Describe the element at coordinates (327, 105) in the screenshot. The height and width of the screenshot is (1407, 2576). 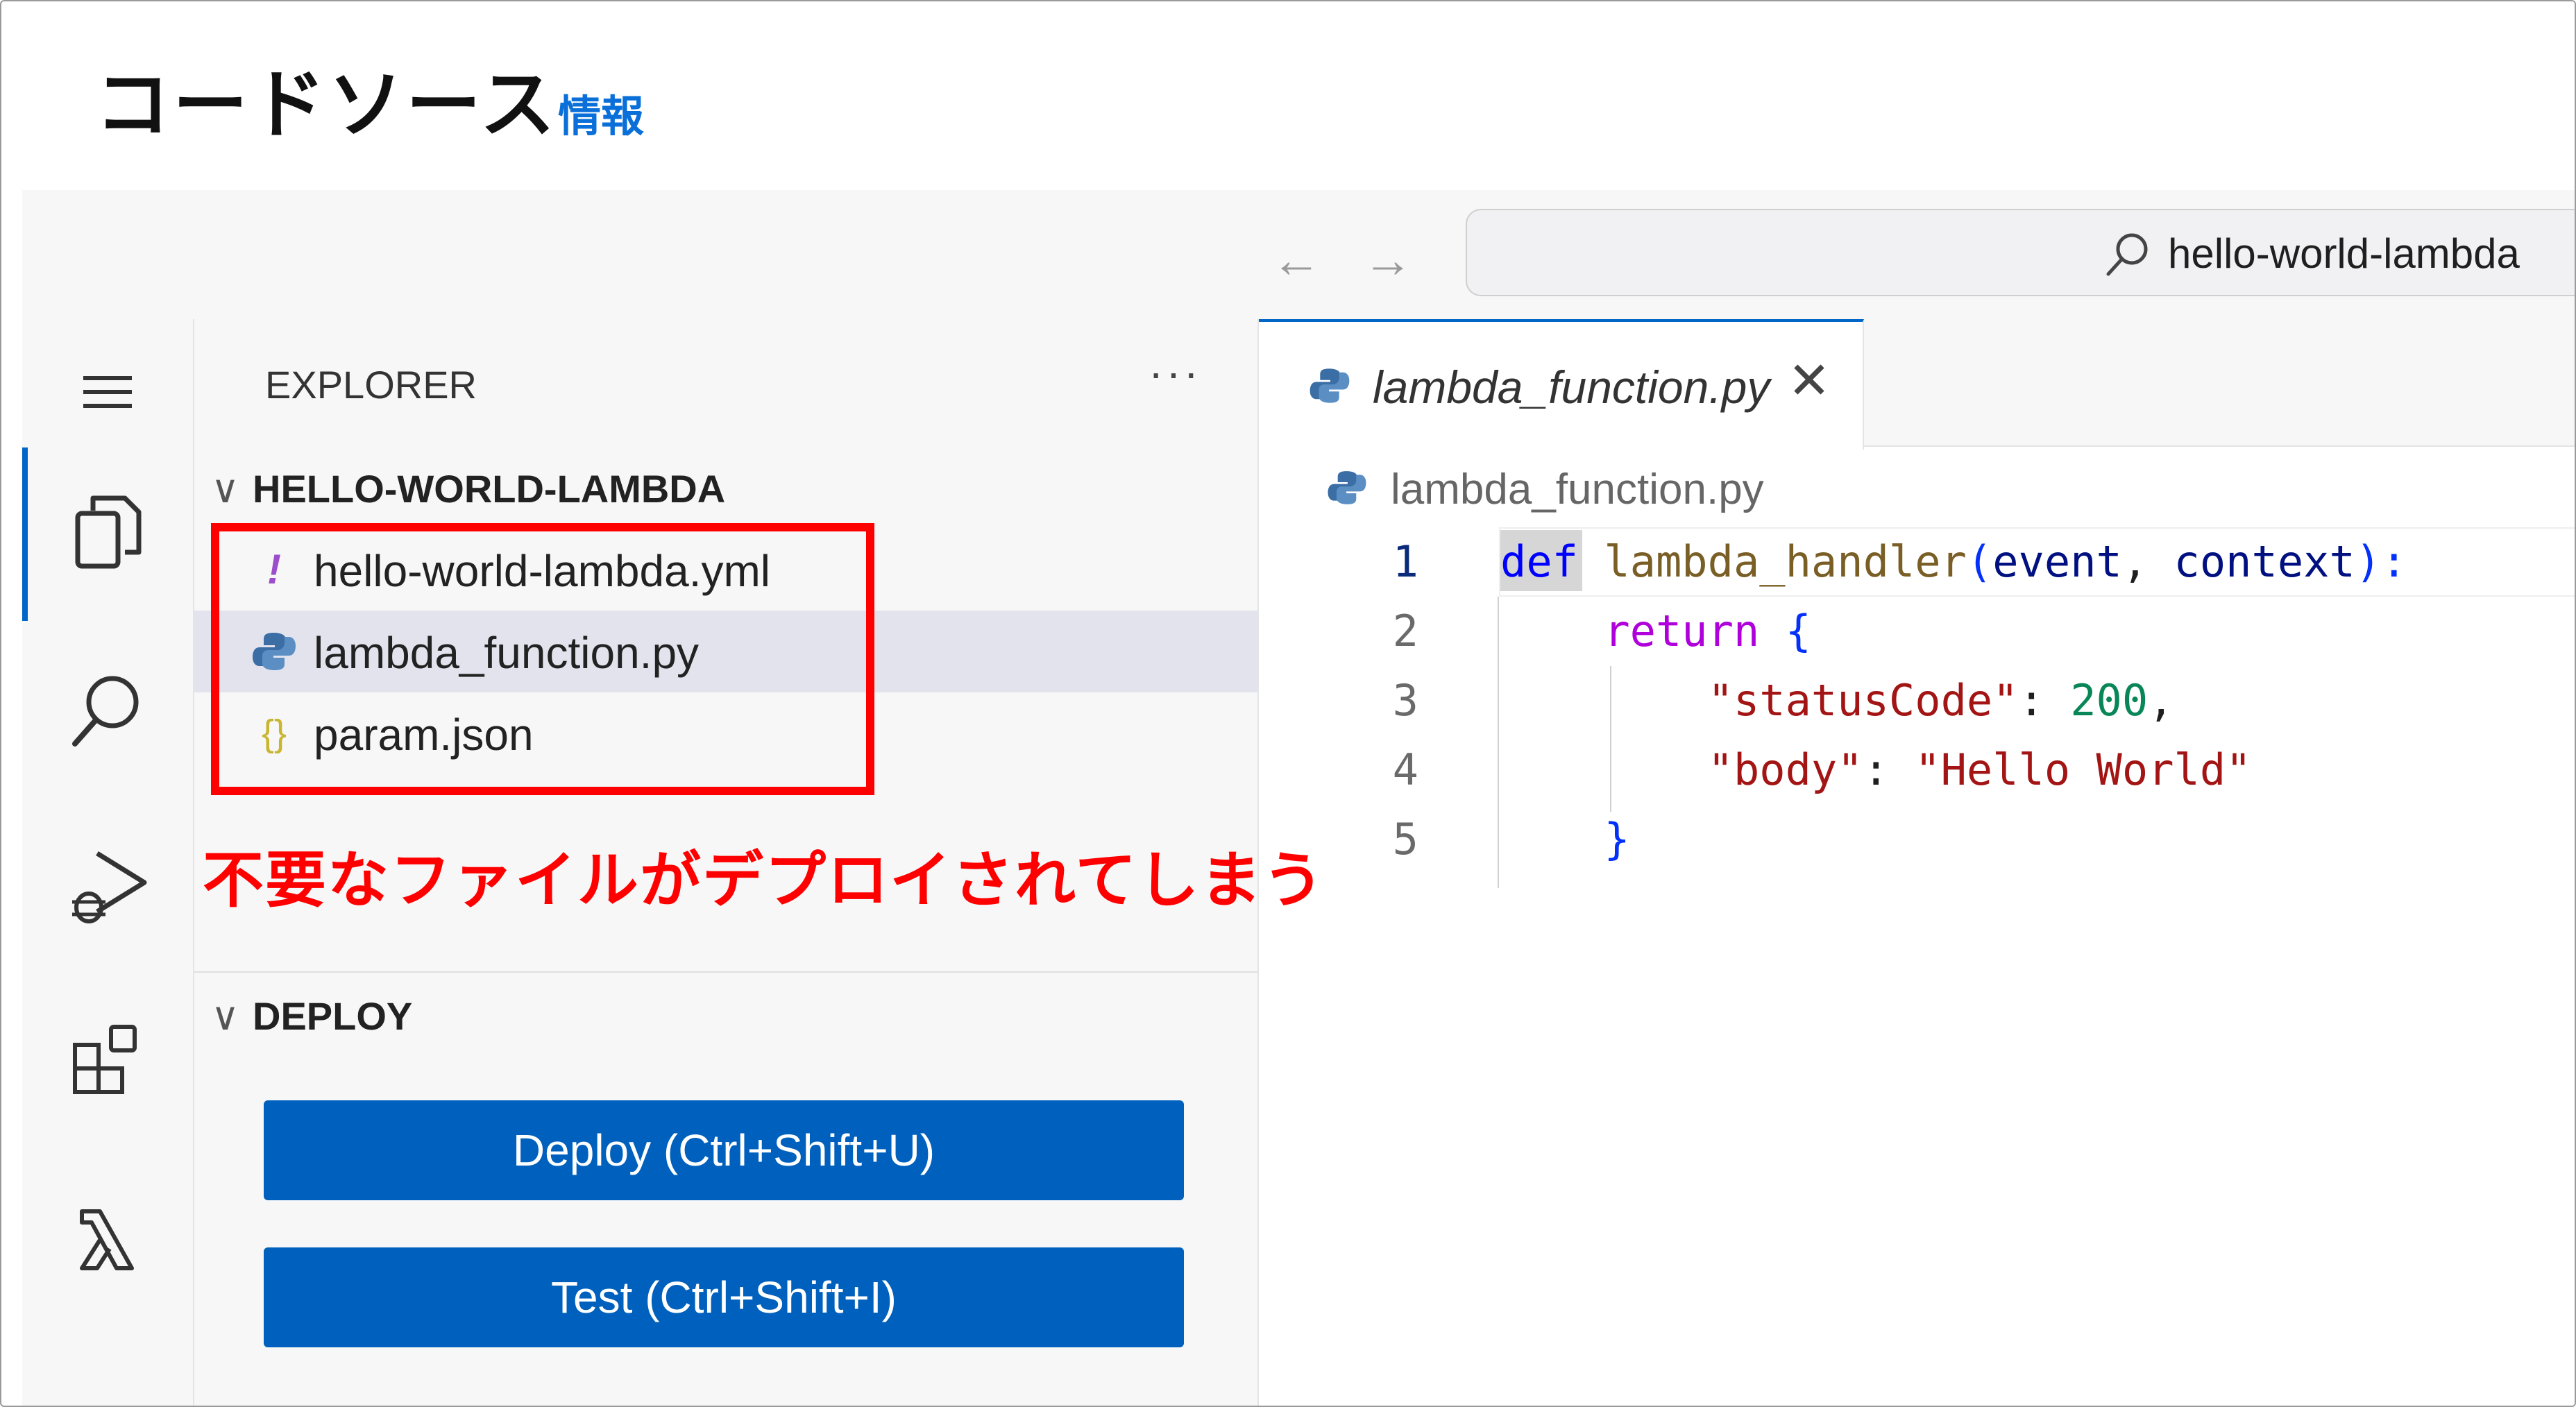
I see `page-title: コードソース` at that location.